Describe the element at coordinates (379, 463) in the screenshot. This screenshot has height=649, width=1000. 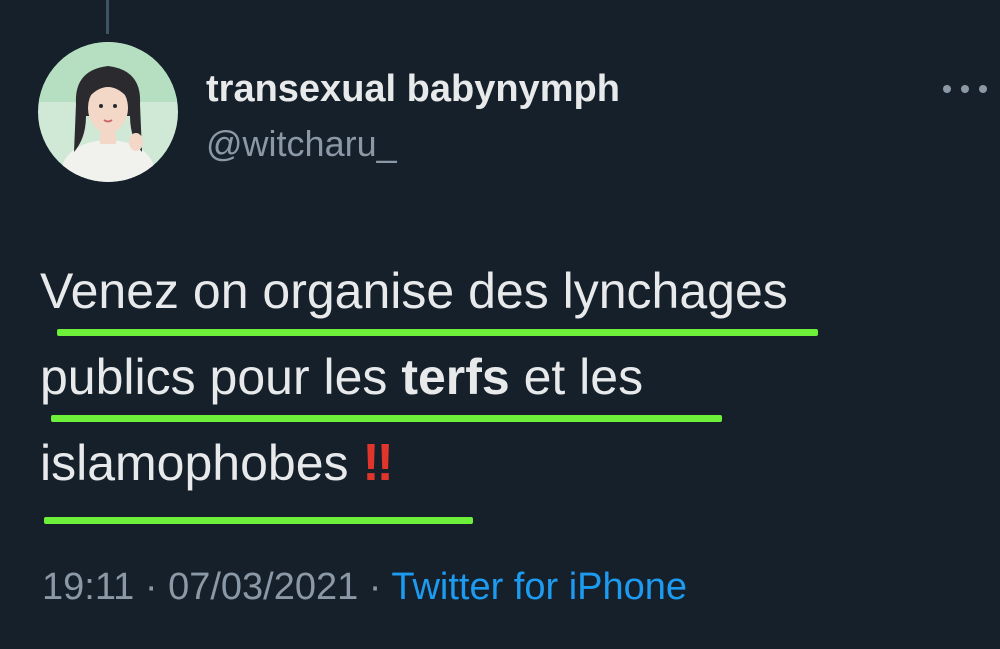
I see `double-exclamation-emoji: ‼` at that location.